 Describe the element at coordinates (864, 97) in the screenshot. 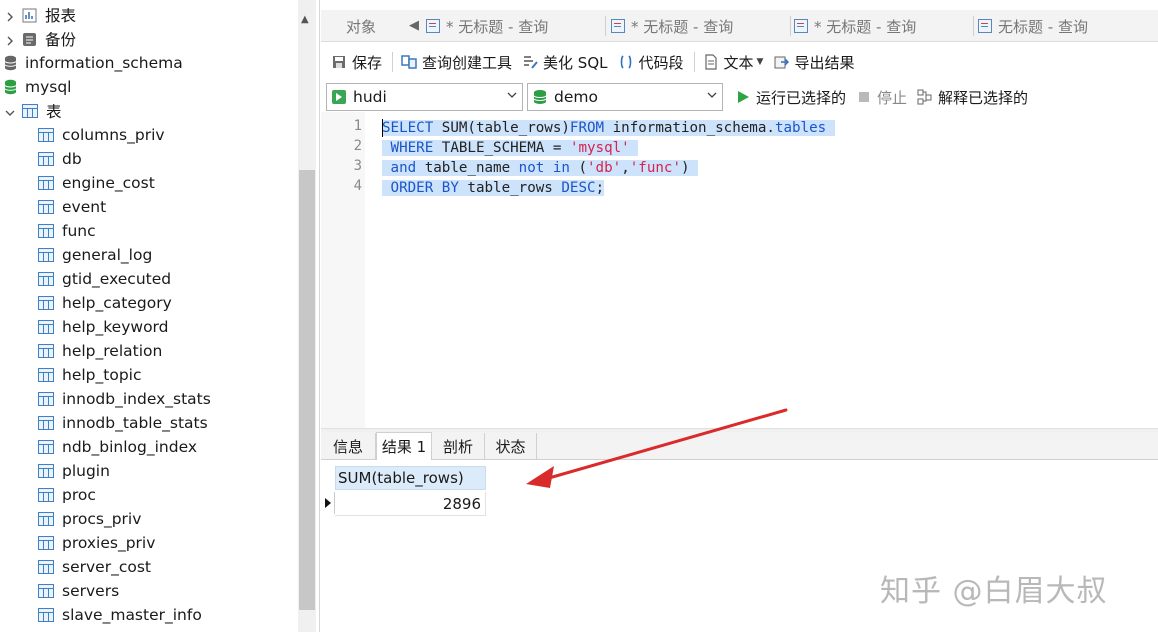

I see `stop-icon` at that location.